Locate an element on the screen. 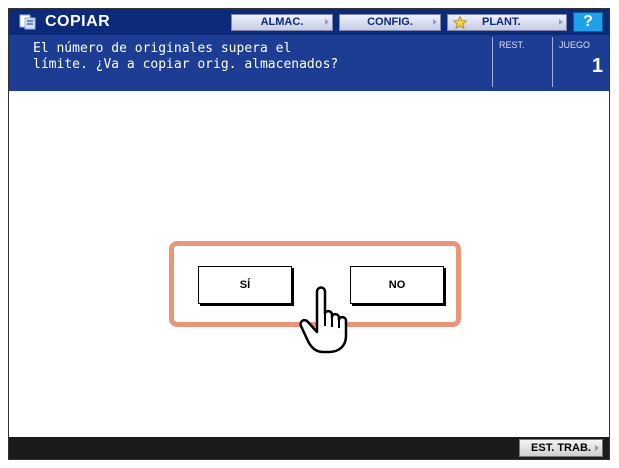 The image size is (619, 468). rest-label: REST. is located at coordinates (512, 45).